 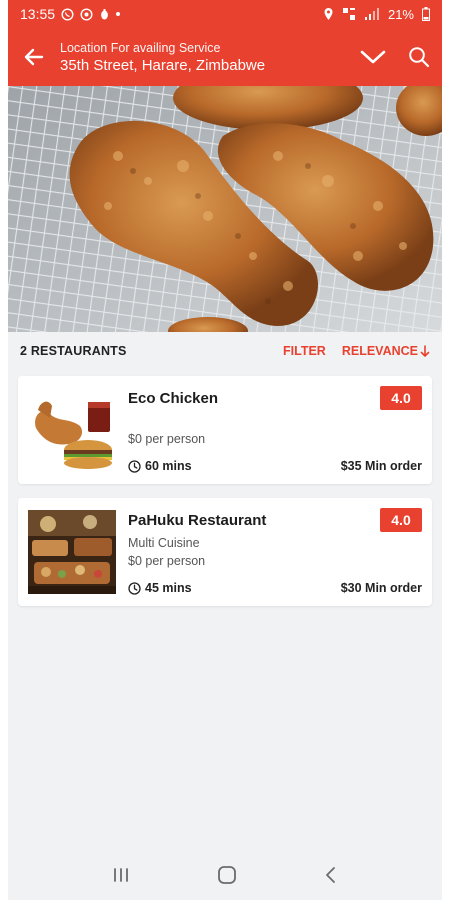 I want to click on arrow-down-icon, so click(x=425, y=351).